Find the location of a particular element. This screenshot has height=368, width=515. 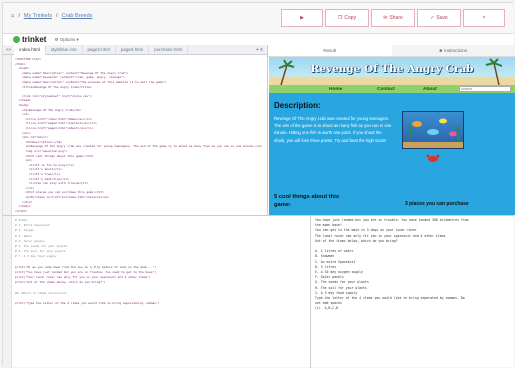

share-button: ✉ Share is located at coordinates (393, 18).